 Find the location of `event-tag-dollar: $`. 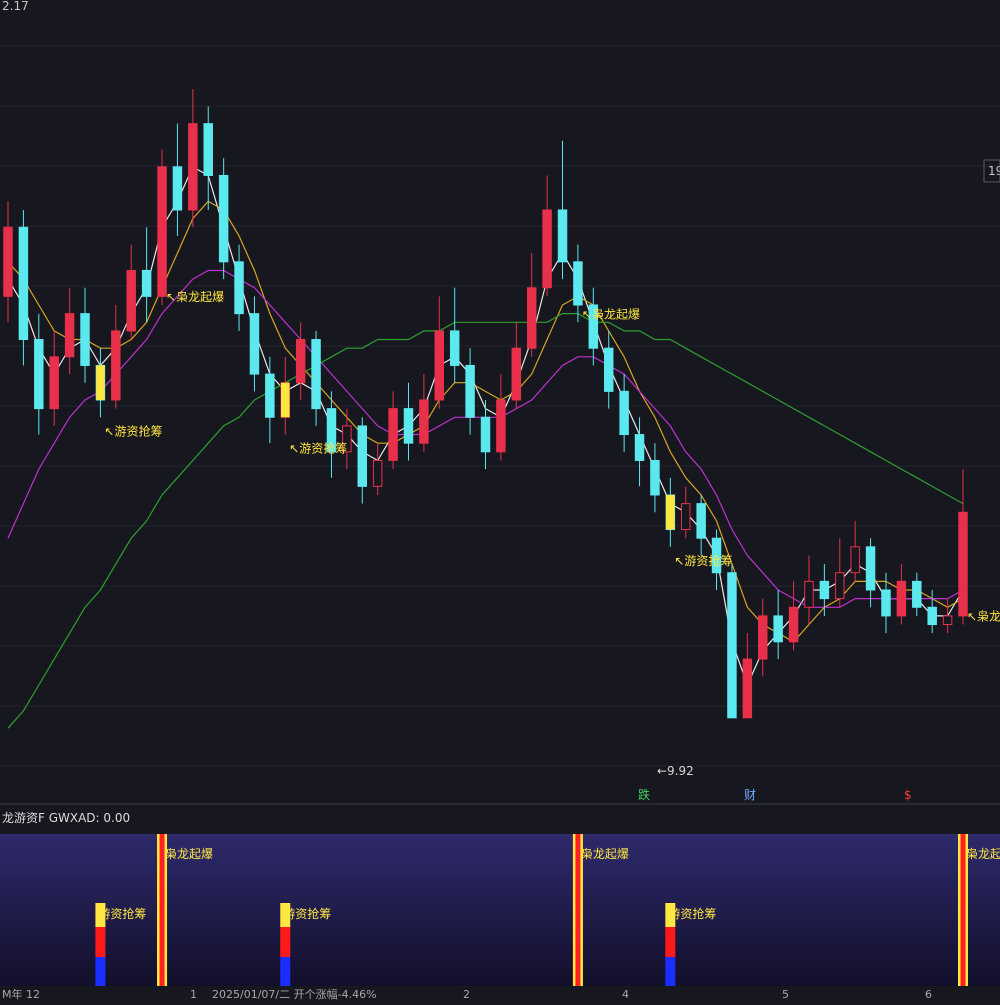

event-tag-dollar: $ is located at coordinates (908, 795).